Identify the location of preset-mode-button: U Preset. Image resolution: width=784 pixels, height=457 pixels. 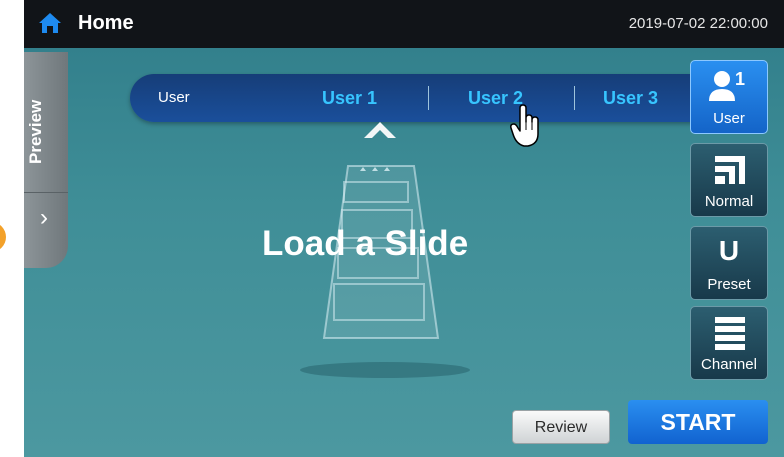
(729, 263).